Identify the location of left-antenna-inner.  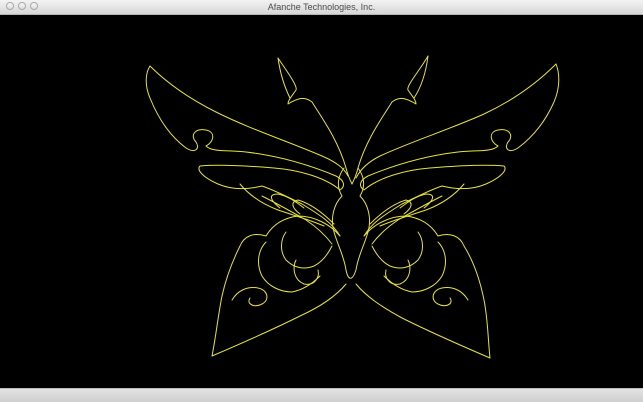
(284, 78).